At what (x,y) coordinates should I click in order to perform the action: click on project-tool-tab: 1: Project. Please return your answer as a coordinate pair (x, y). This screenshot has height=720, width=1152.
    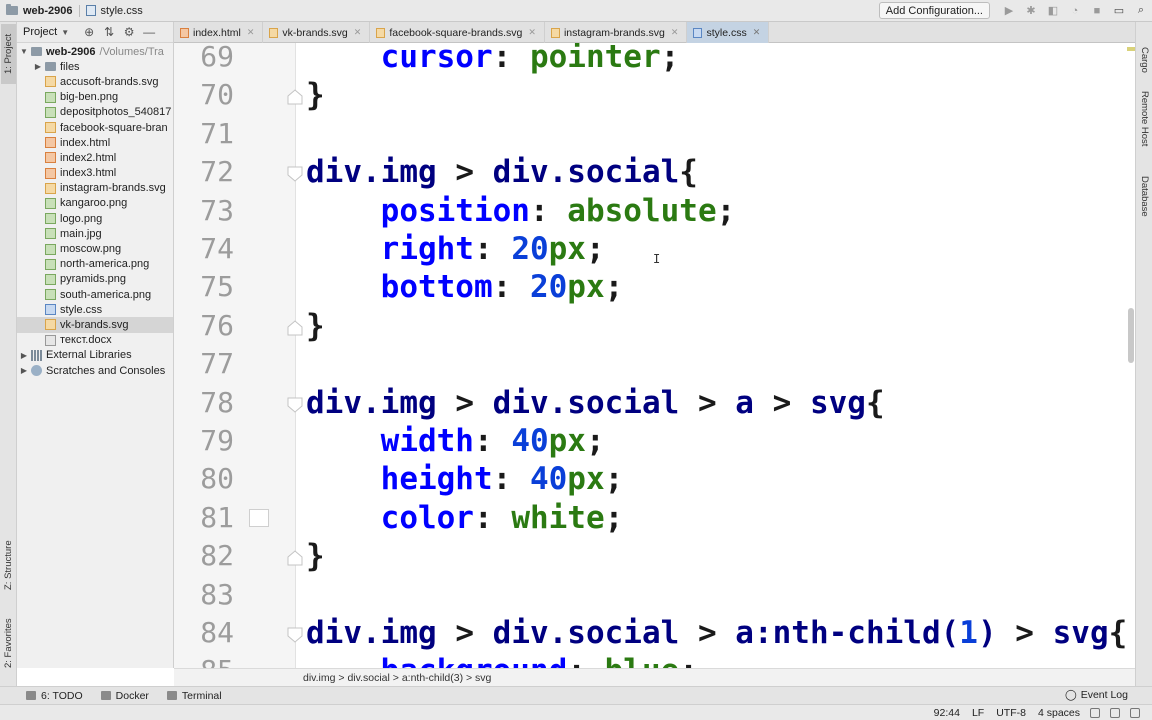
    Looking at the image, I should click on (8, 54).